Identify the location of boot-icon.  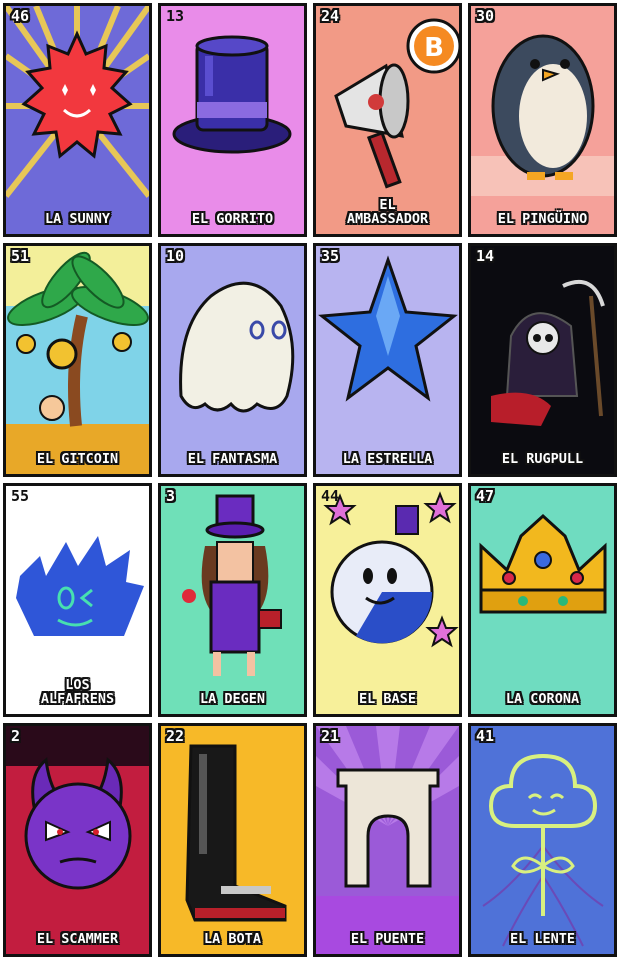
(232, 840).